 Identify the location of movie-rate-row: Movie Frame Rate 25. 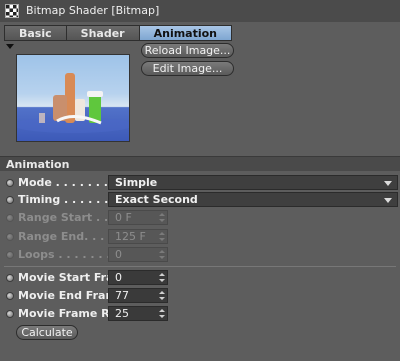
(200, 314).